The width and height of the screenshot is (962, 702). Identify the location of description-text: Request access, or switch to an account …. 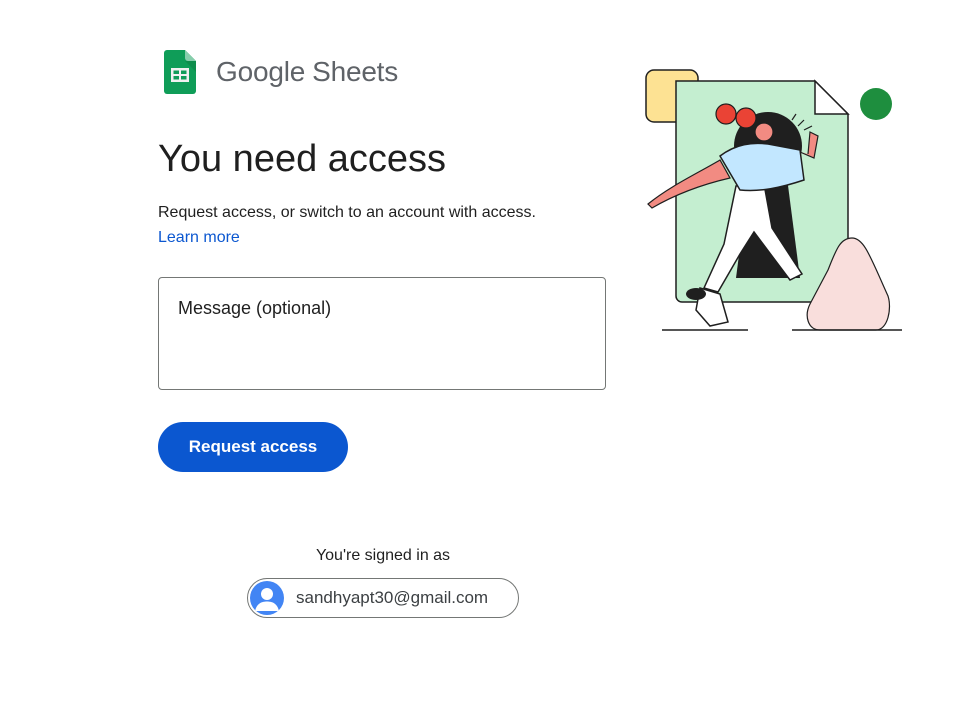
(347, 212).